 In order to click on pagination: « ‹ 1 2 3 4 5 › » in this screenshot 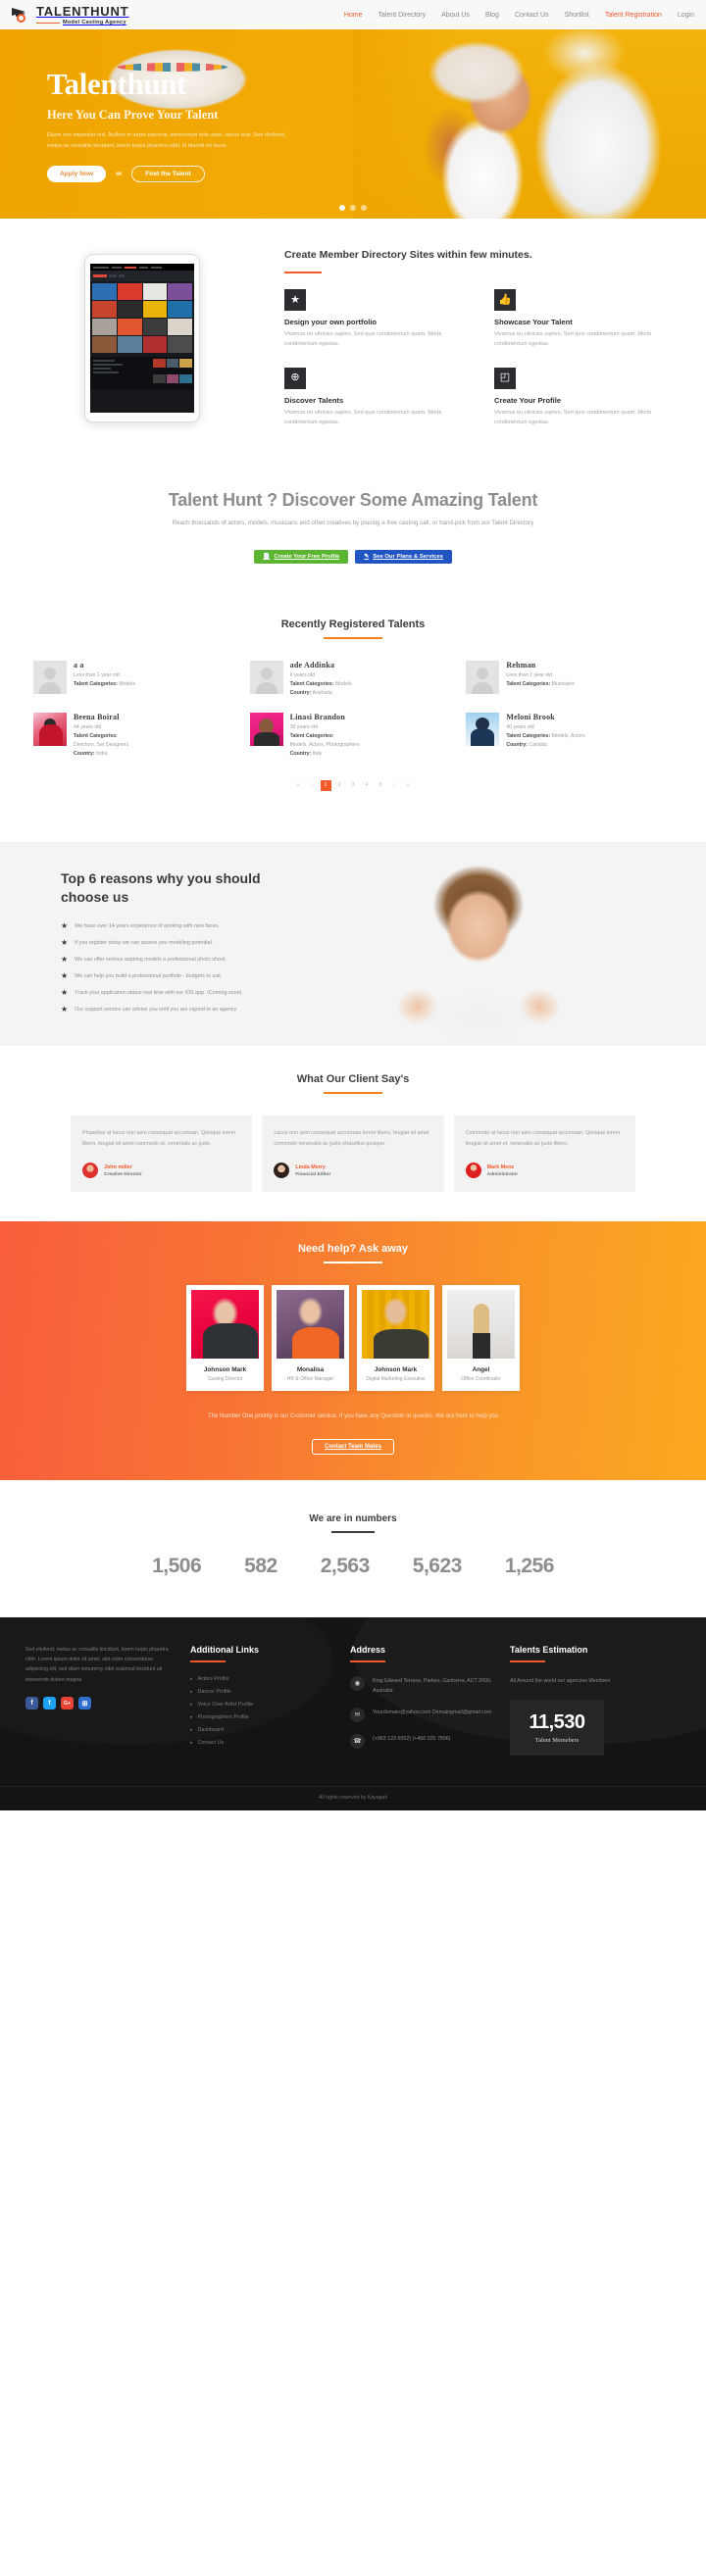, I will do `click(353, 785)`.